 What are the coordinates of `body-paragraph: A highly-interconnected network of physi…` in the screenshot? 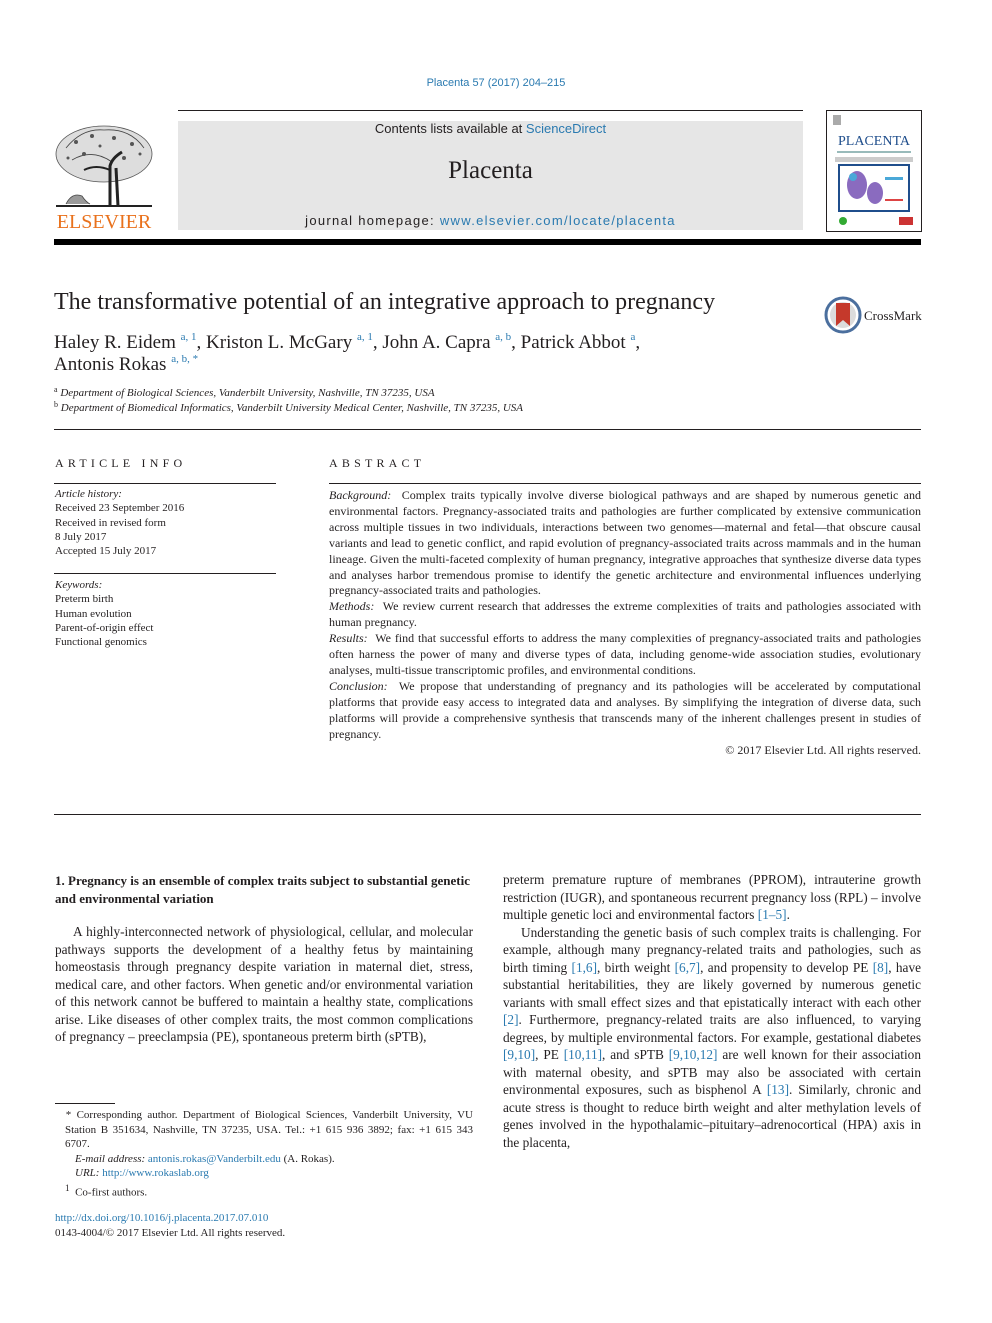 It's located at (264, 984).